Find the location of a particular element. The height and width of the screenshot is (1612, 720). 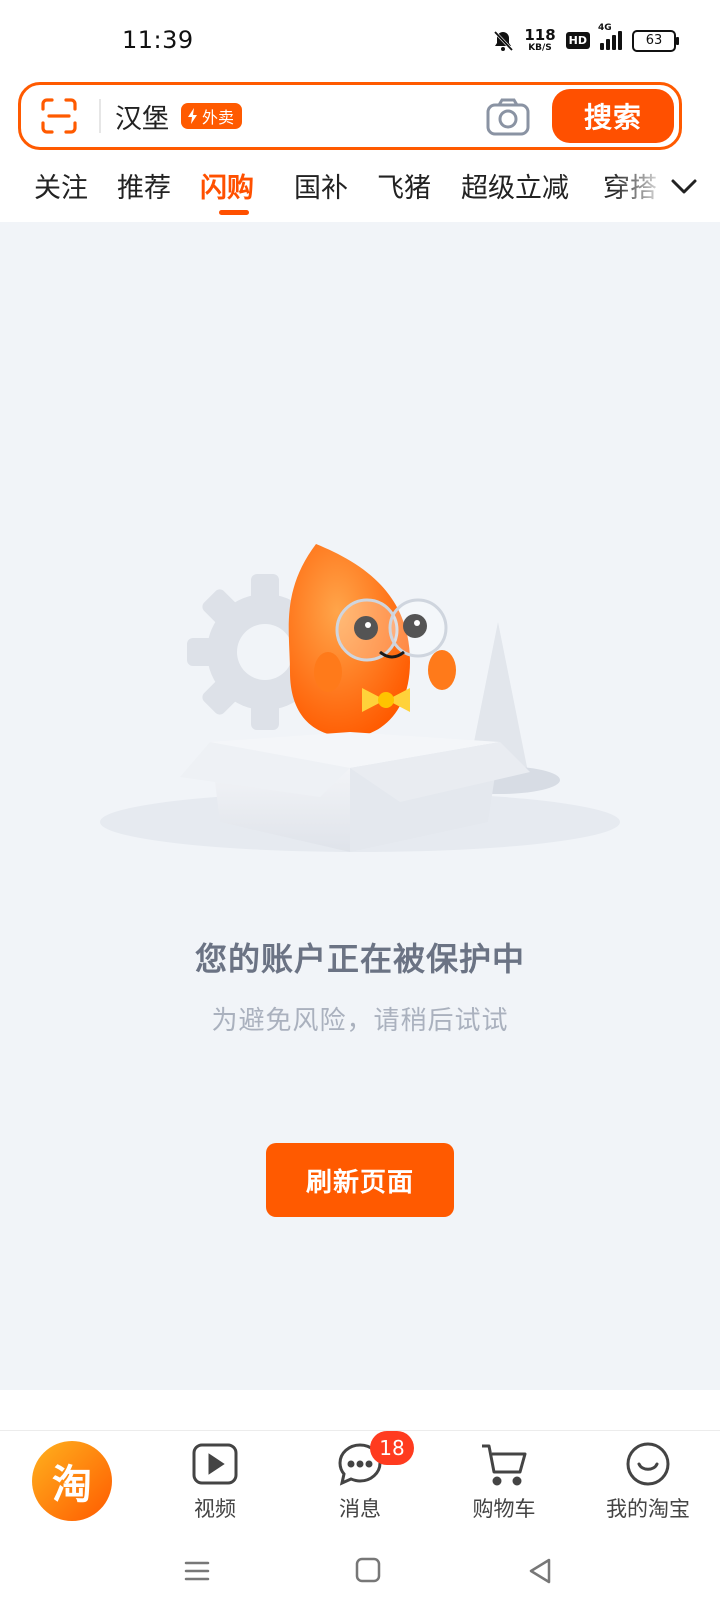

status-icons: 118 KB/S HD 4G 63 is located at coordinates (585, 38).